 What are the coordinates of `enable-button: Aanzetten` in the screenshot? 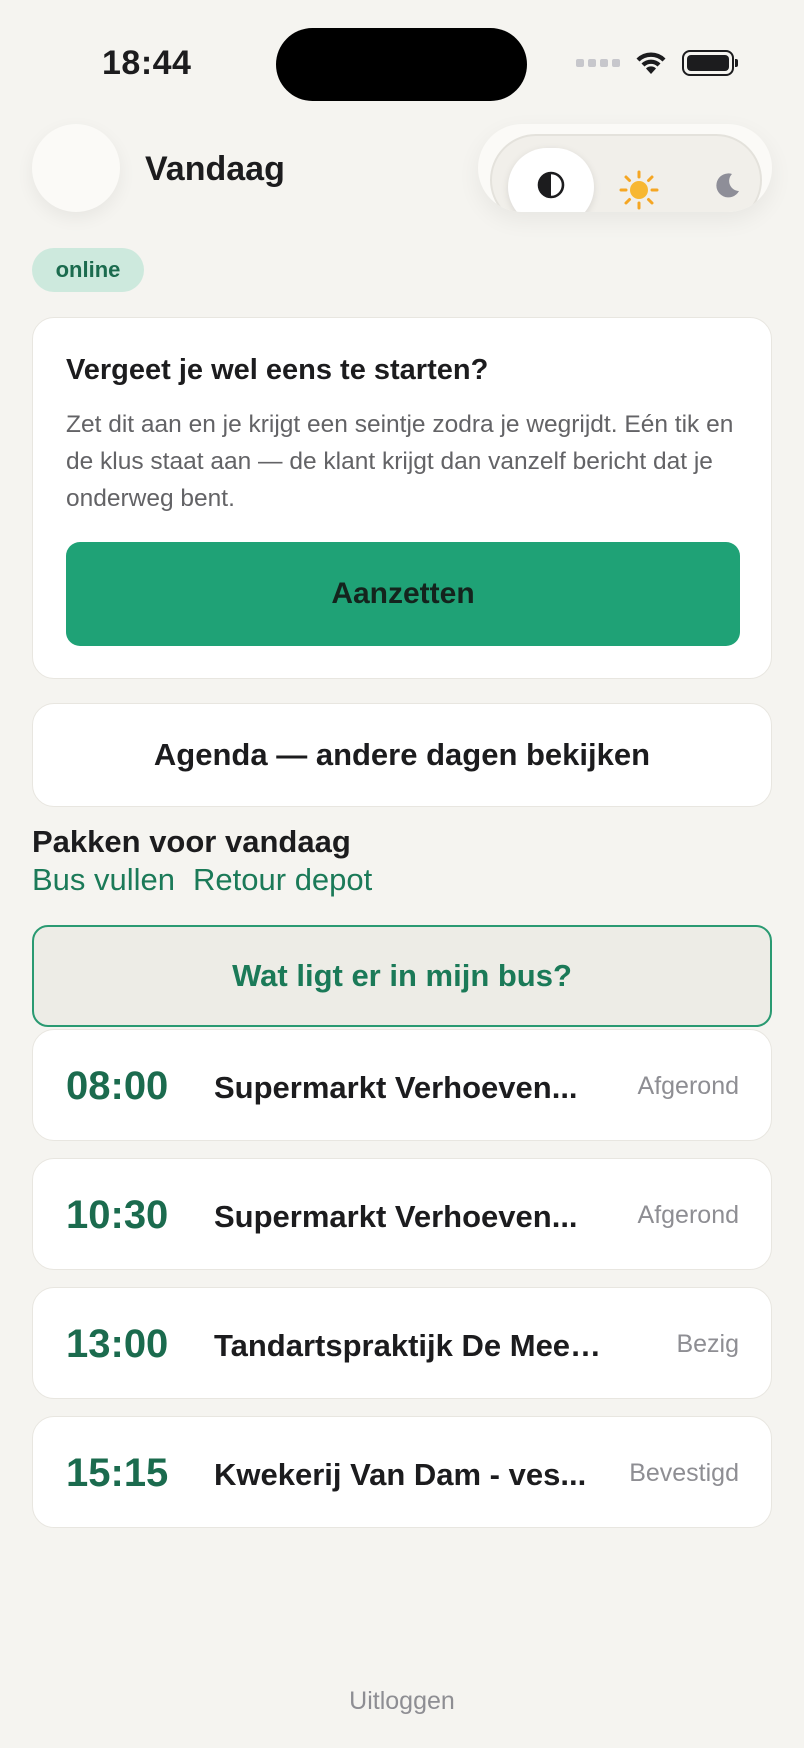 It's located at (403, 594).